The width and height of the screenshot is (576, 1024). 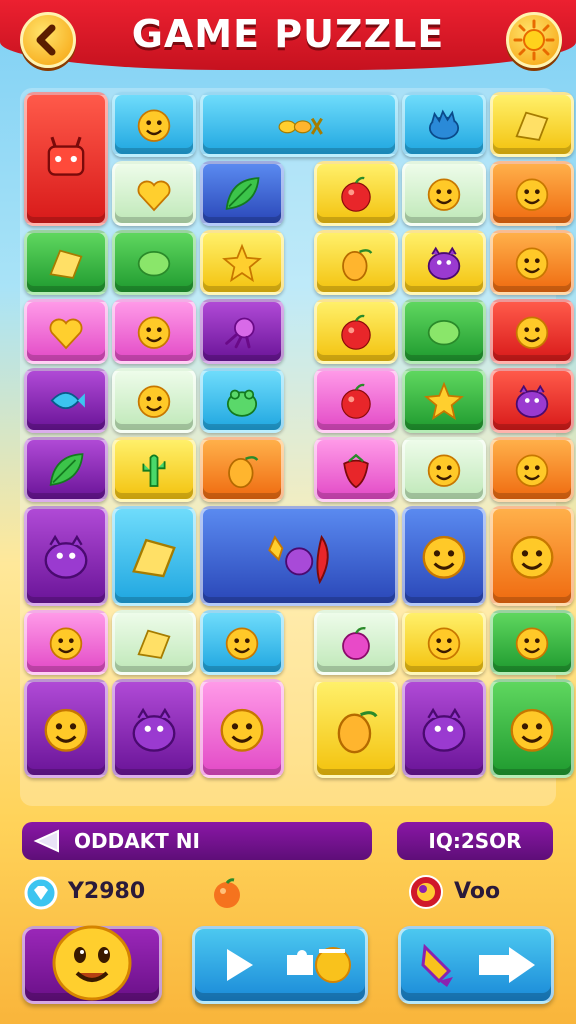 I want to click on heart-icon, so click(x=66, y=334).